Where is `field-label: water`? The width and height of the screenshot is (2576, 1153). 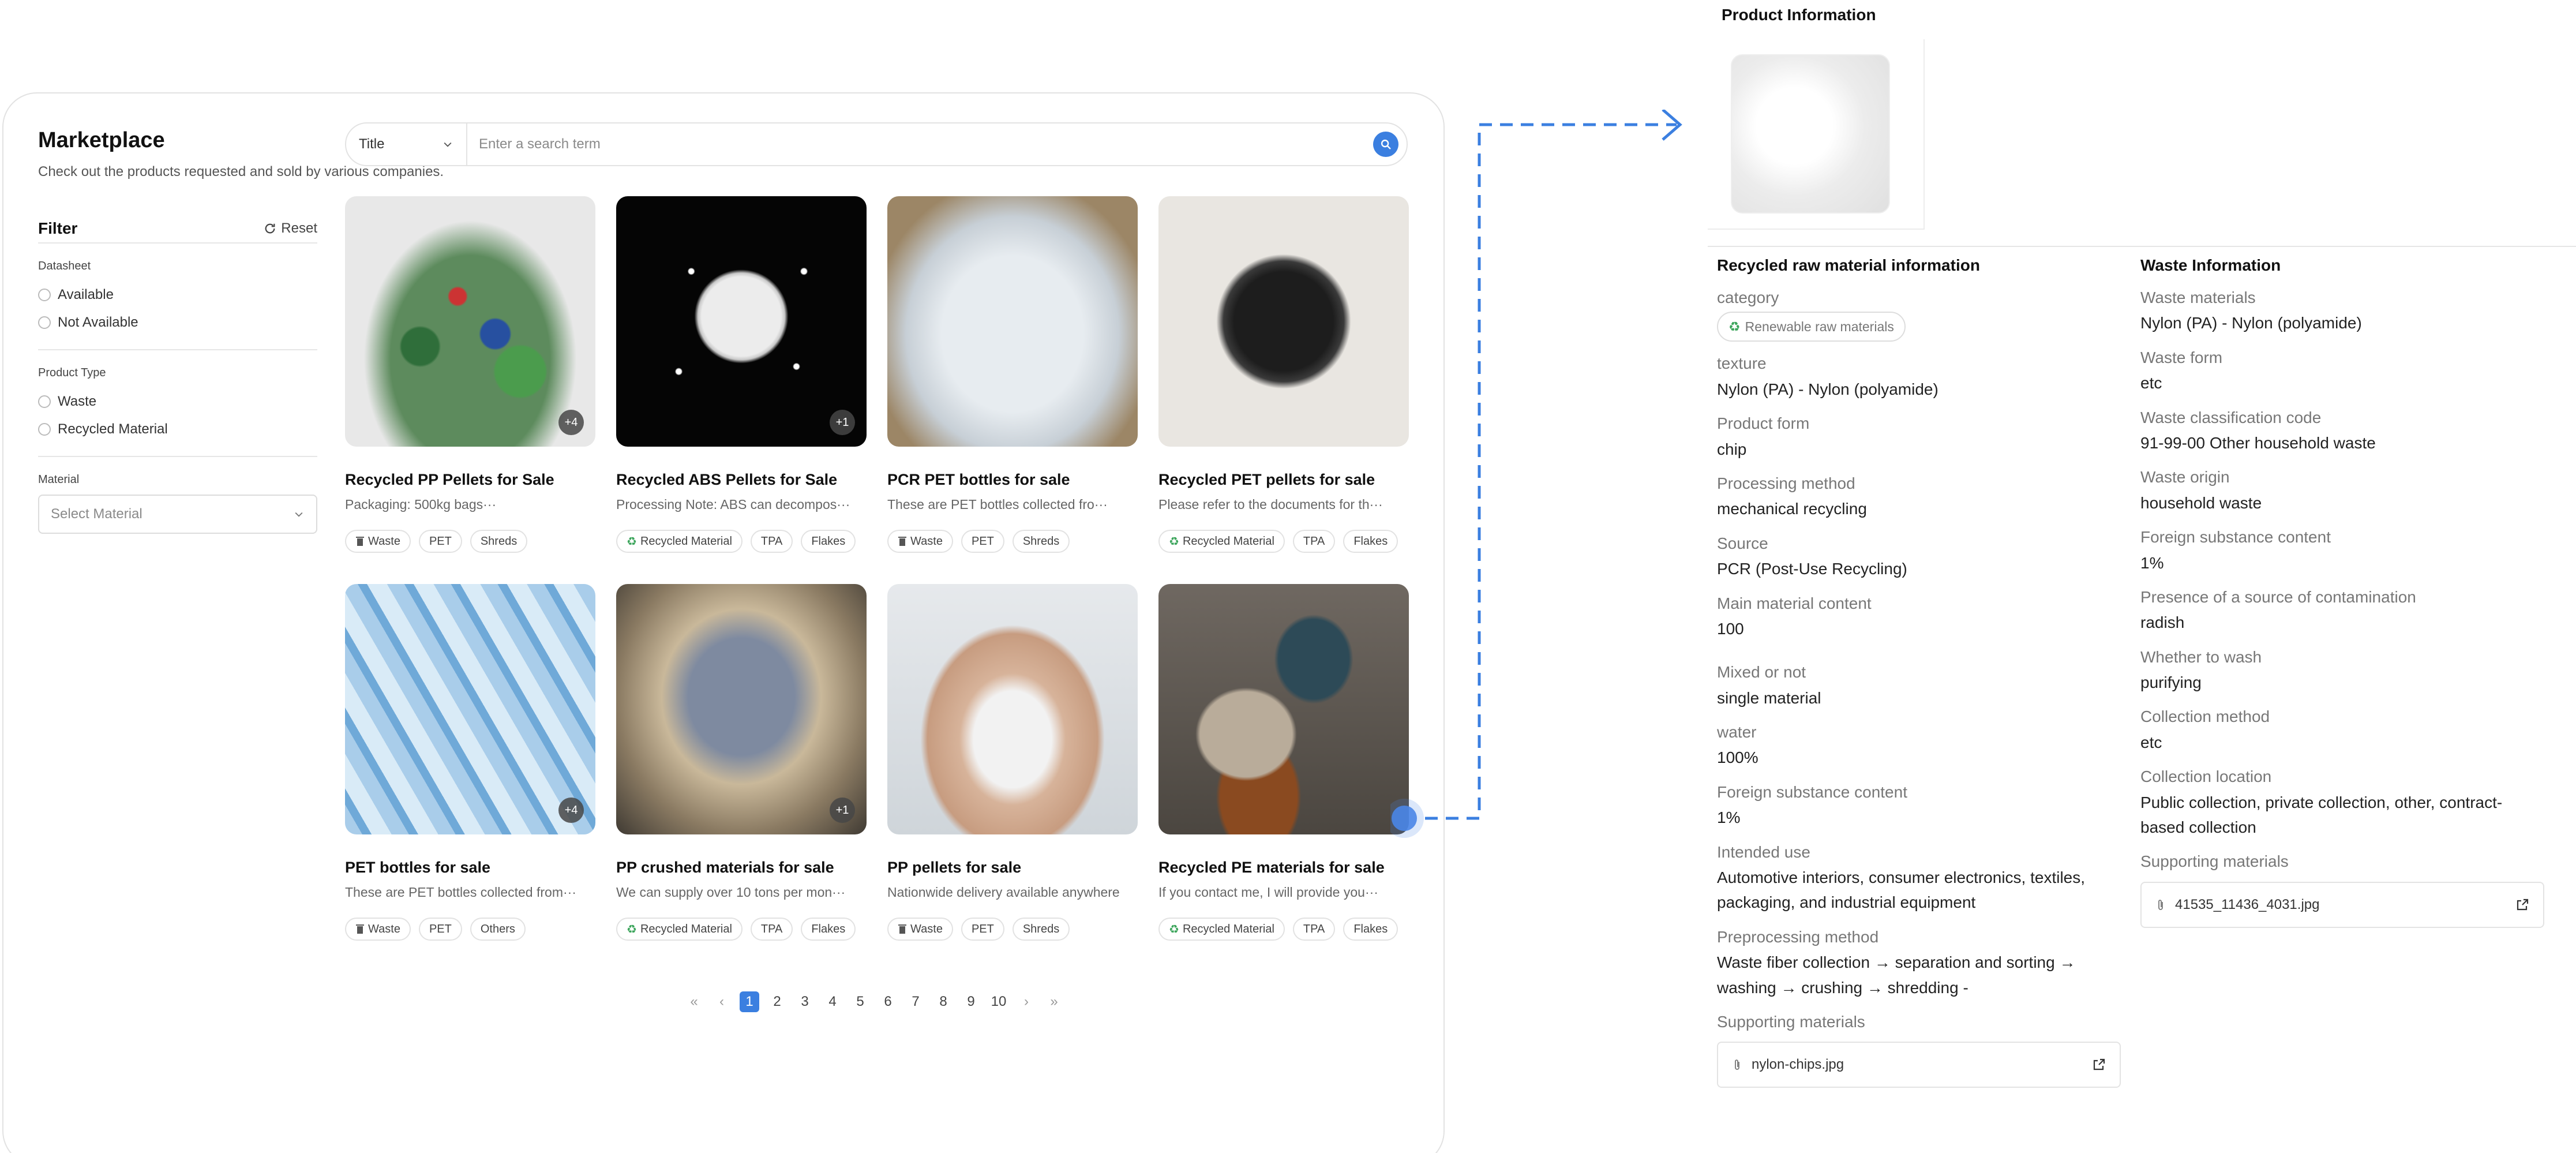
field-label: water is located at coordinates (1737, 733).